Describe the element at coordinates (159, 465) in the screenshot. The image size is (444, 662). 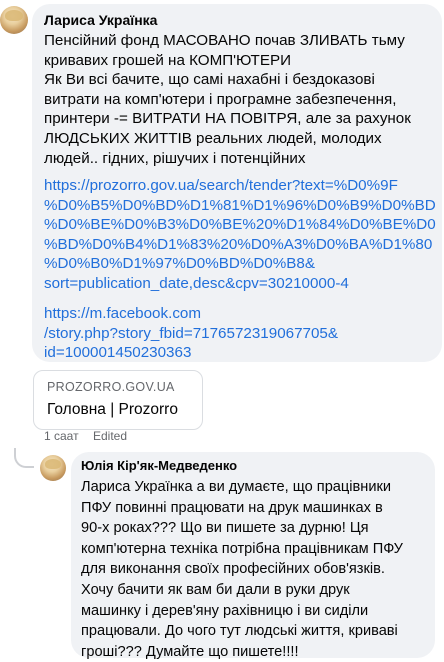
I see `reply-author: Юлія Кір'як-Медведенко` at that location.